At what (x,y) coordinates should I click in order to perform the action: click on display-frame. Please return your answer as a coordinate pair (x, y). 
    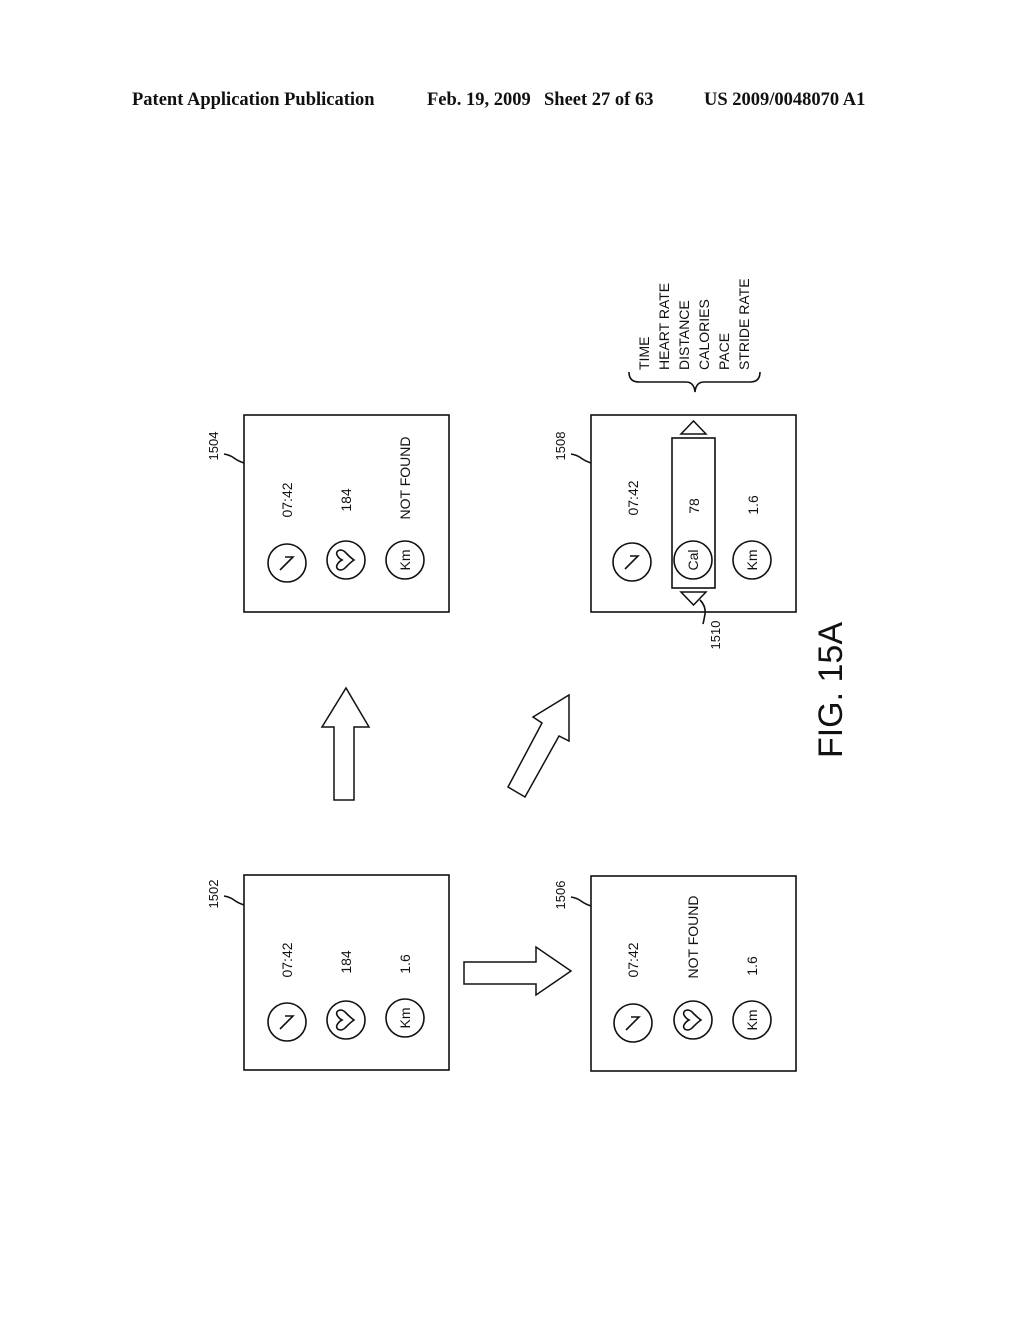
    Looking at the image, I should click on (346, 513).